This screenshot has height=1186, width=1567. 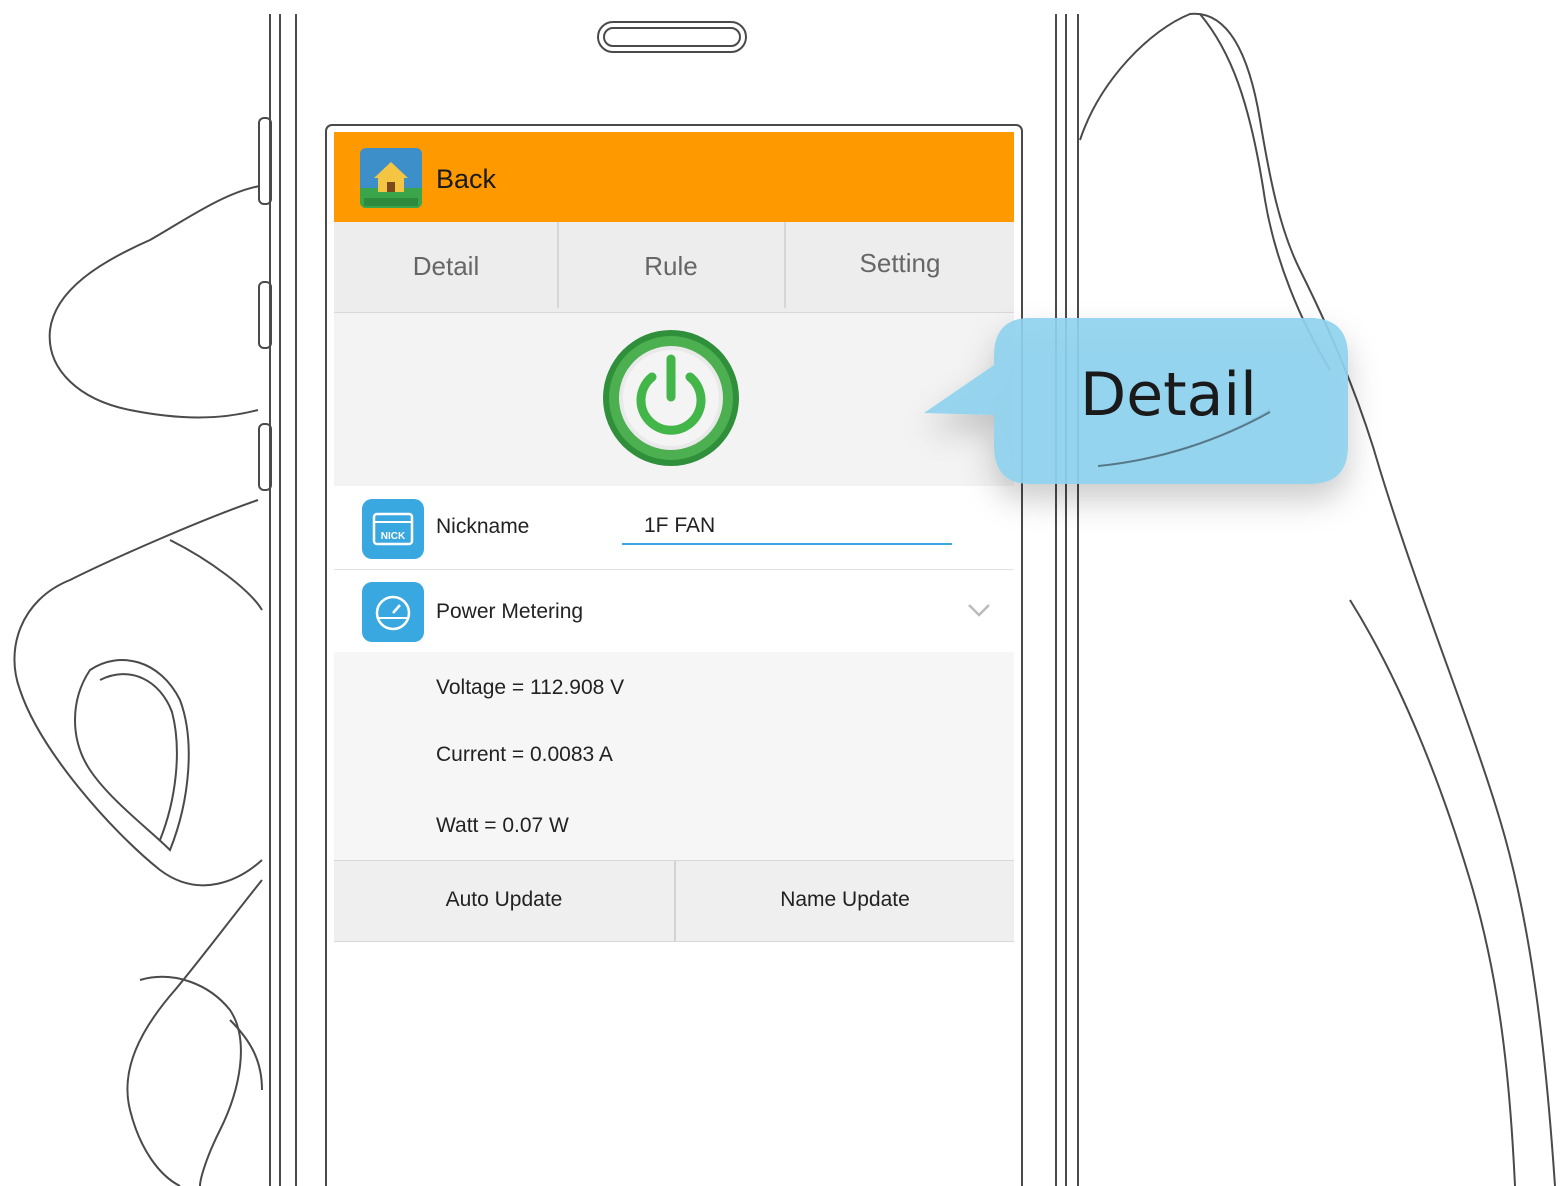 What do you see at coordinates (483, 526) in the screenshot?
I see `nickname-label: Nickname` at bounding box center [483, 526].